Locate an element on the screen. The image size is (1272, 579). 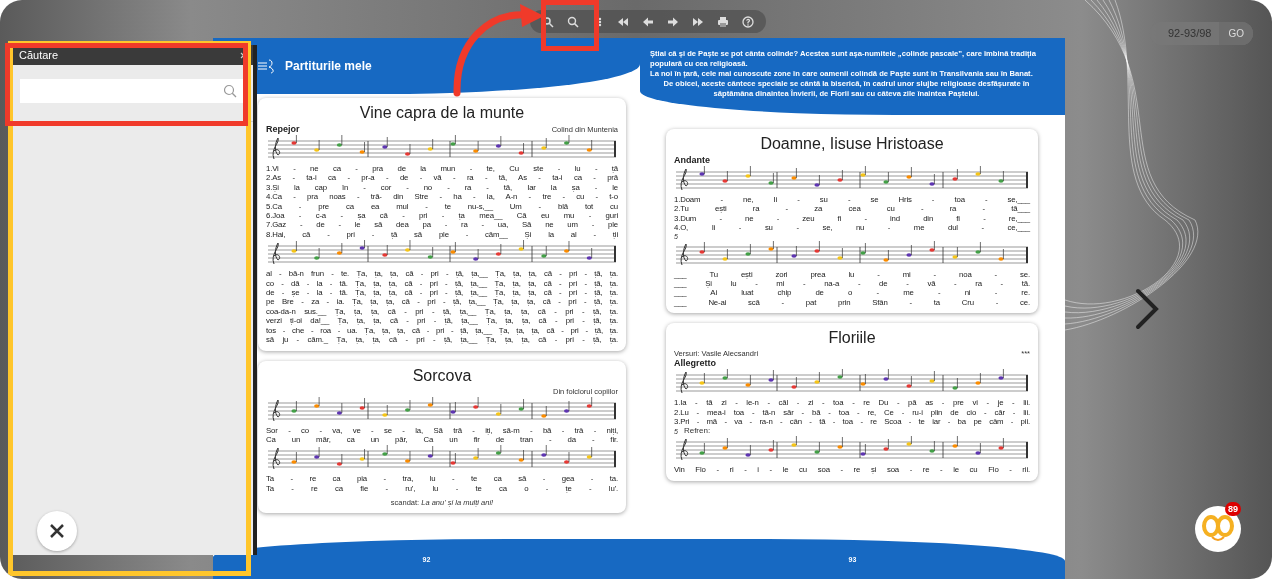
notification-badge: 89 is located at coordinates (1233, 509).